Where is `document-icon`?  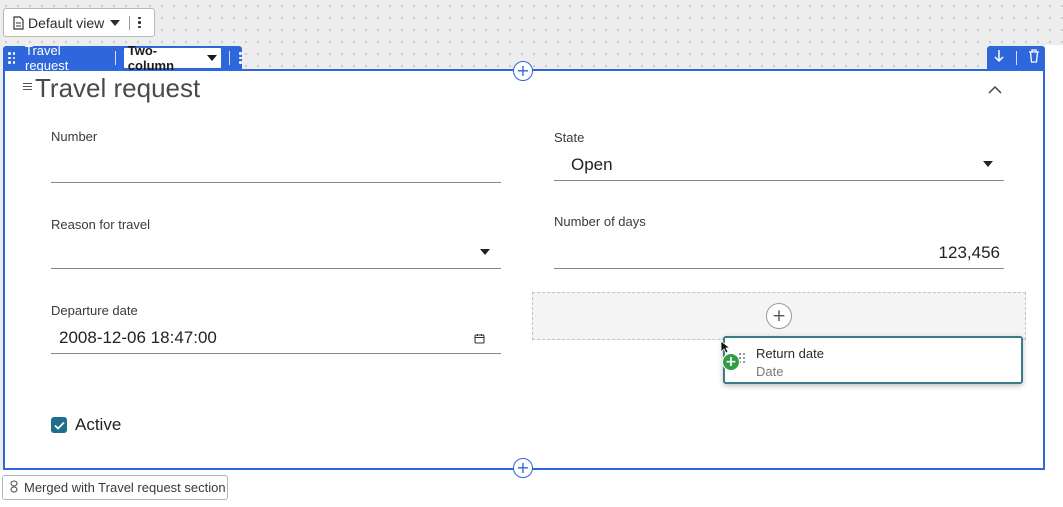
document-icon is located at coordinates (18, 22).